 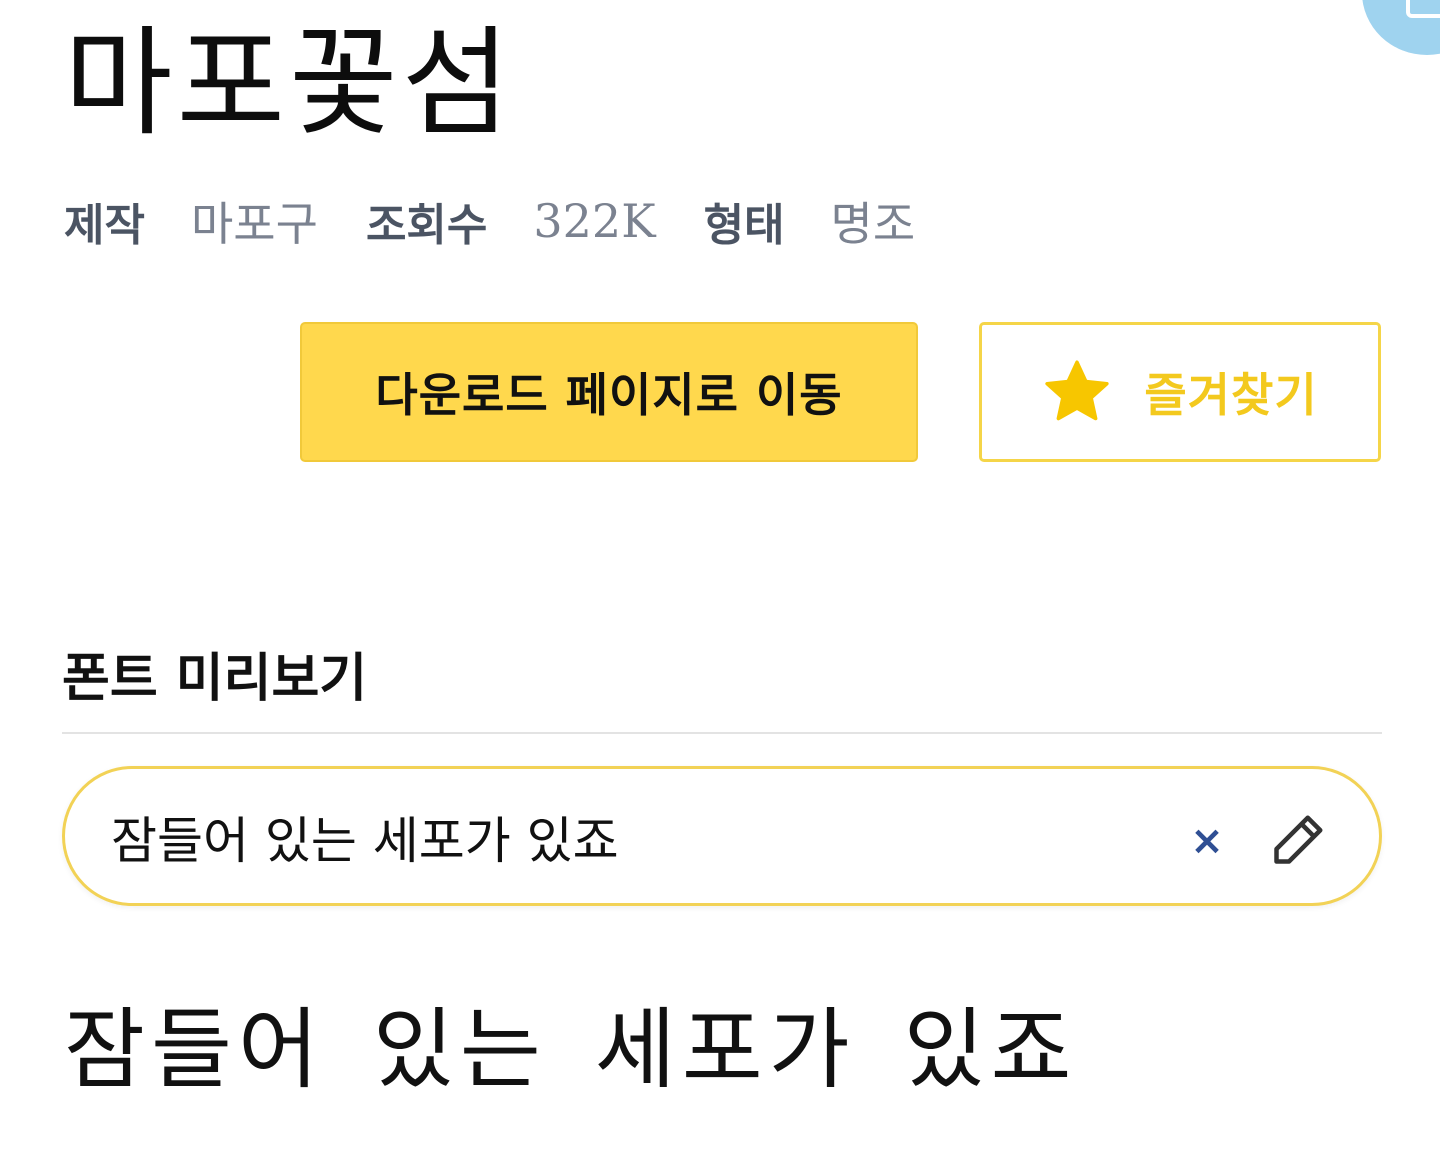 What do you see at coordinates (1077, 390) in the screenshot?
I see `star-icon` at bounding box center [1077, 390].